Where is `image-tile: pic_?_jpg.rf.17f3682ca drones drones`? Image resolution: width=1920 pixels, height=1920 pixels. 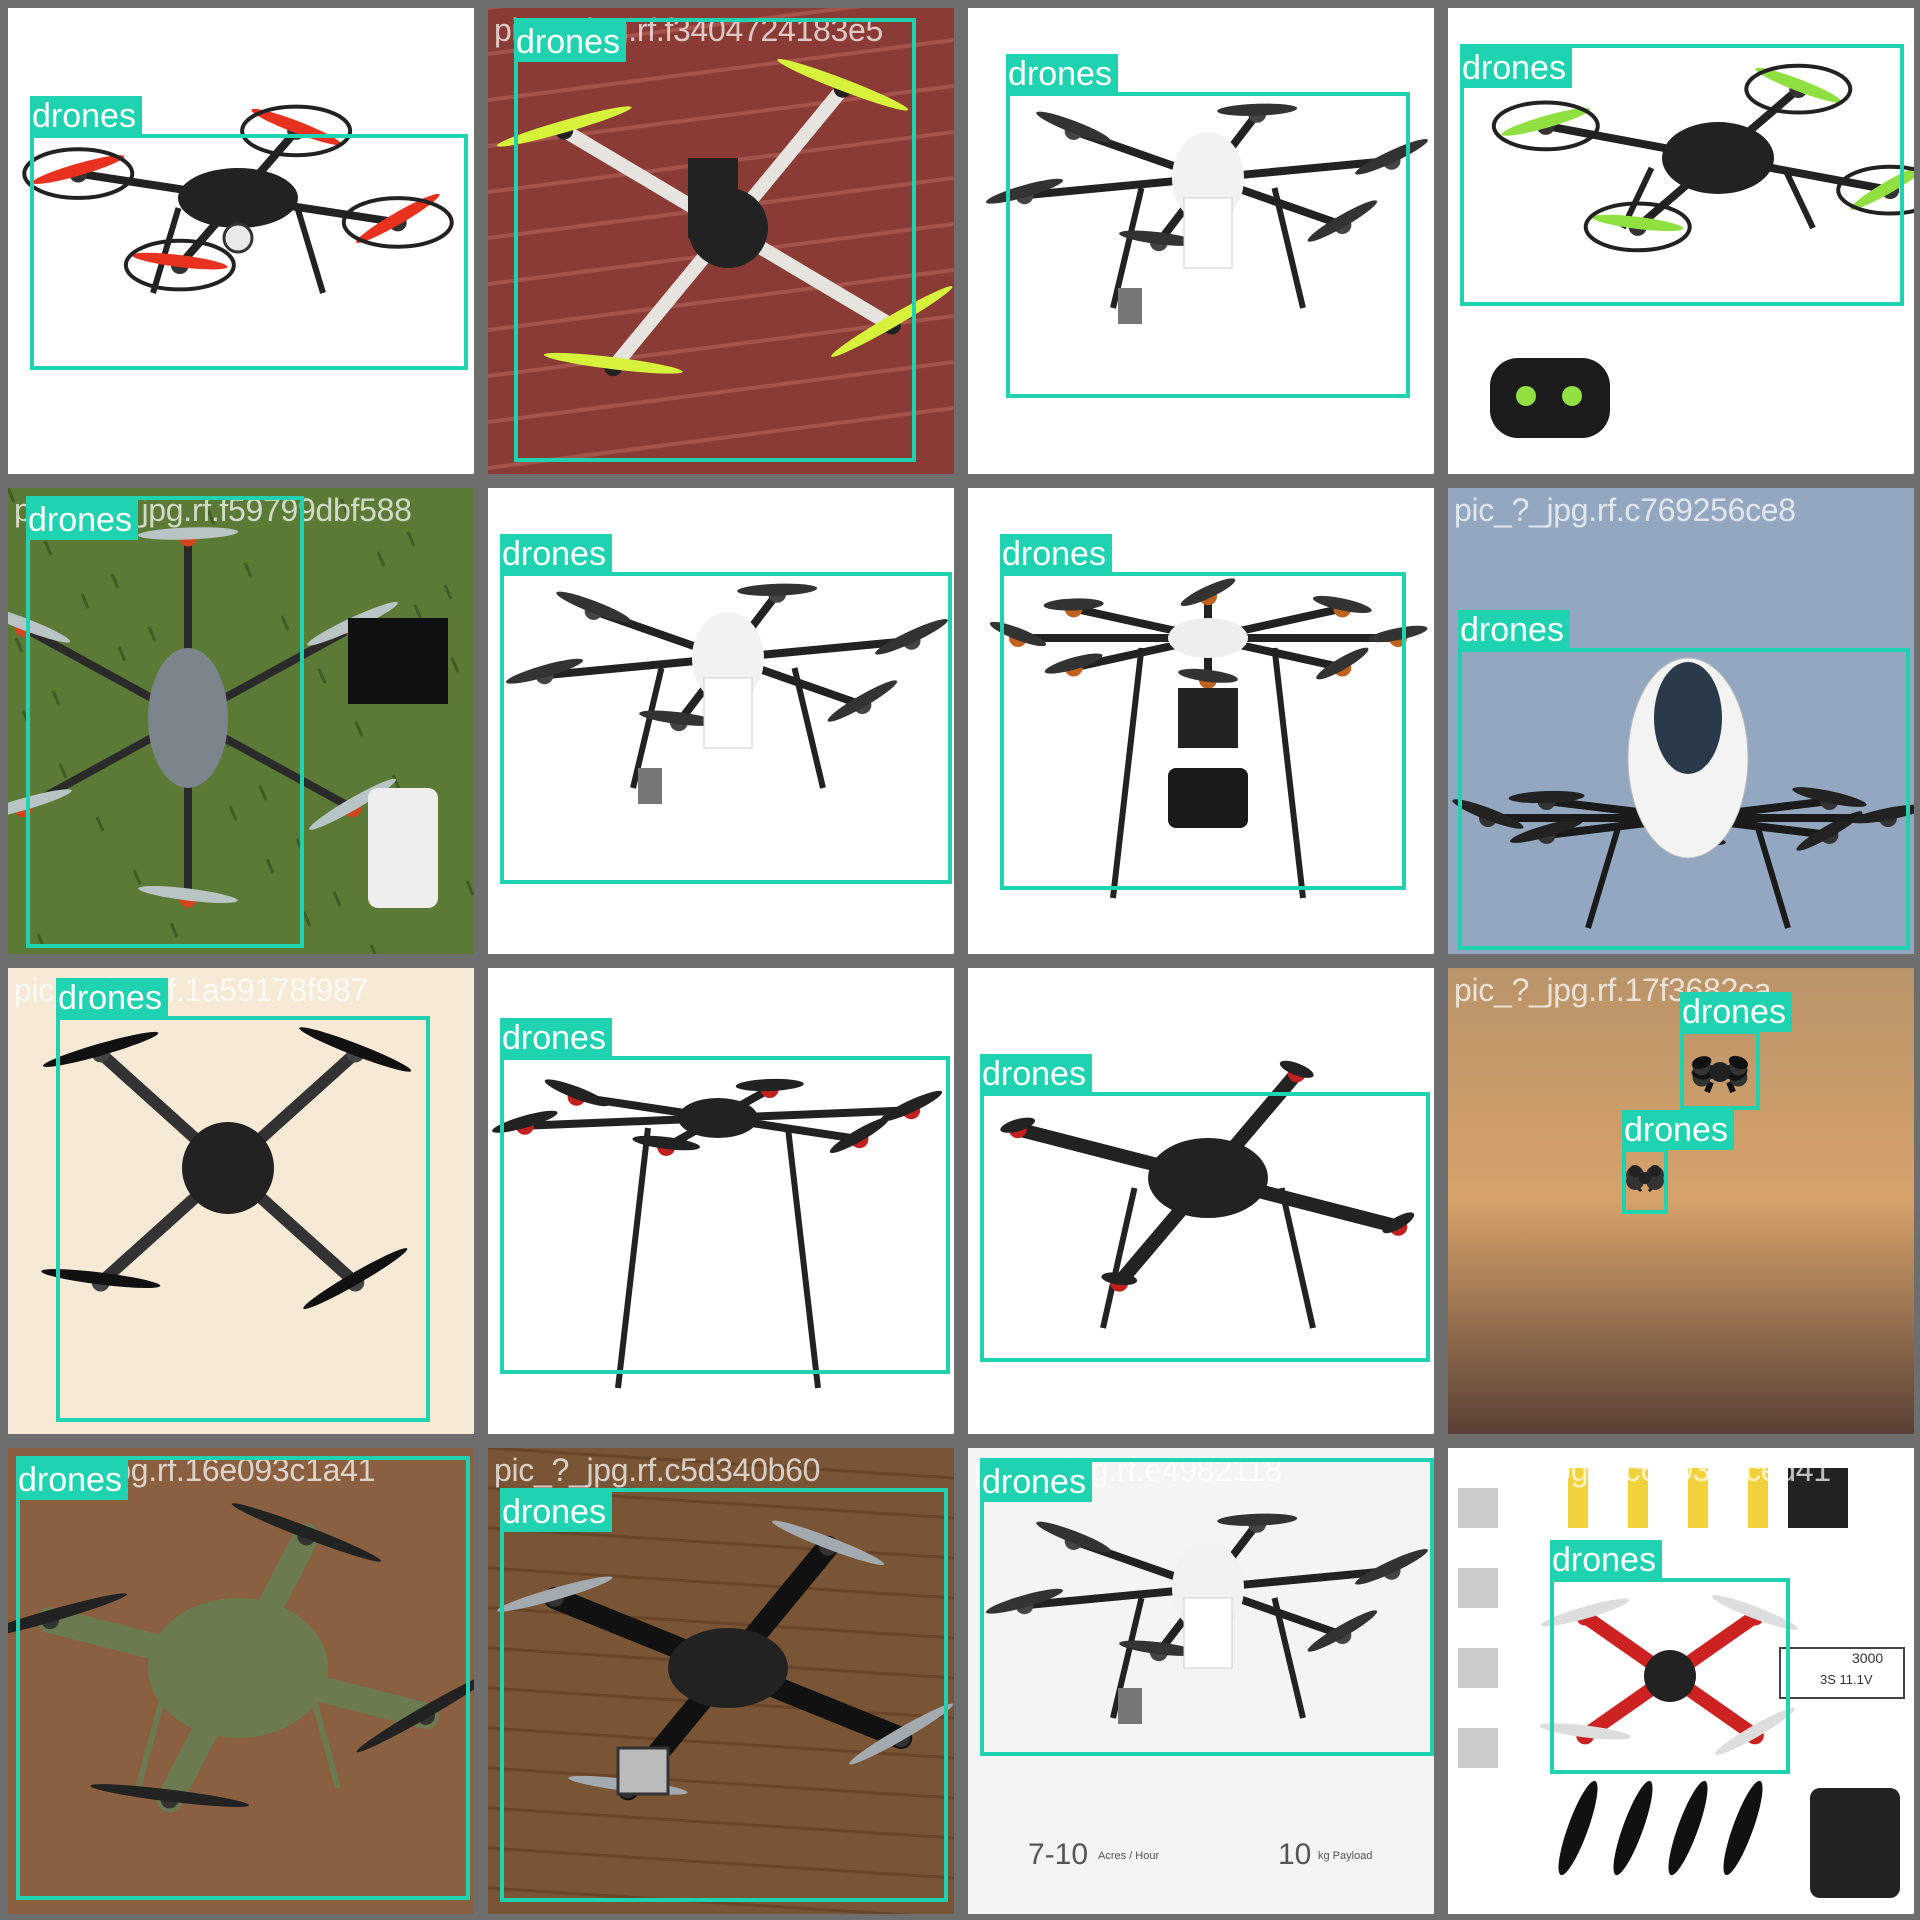 image-tile: pic_?_jpg.rf.17f3682ca drones drones is located at coordinates (1681, 1201).